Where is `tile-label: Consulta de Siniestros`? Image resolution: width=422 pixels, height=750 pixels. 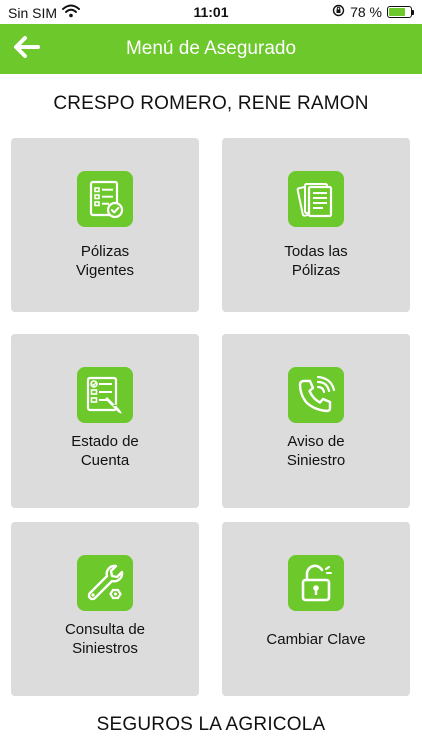
tile-label: Consulta de Siniestros is located at coordinates (105, 639).